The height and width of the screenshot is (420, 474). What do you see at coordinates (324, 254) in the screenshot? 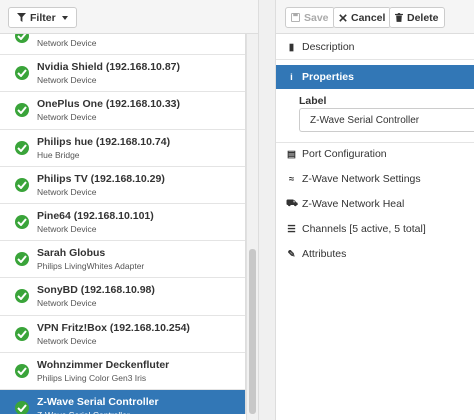
I see `section-label: Attributes` at bounding box center [324, 254].